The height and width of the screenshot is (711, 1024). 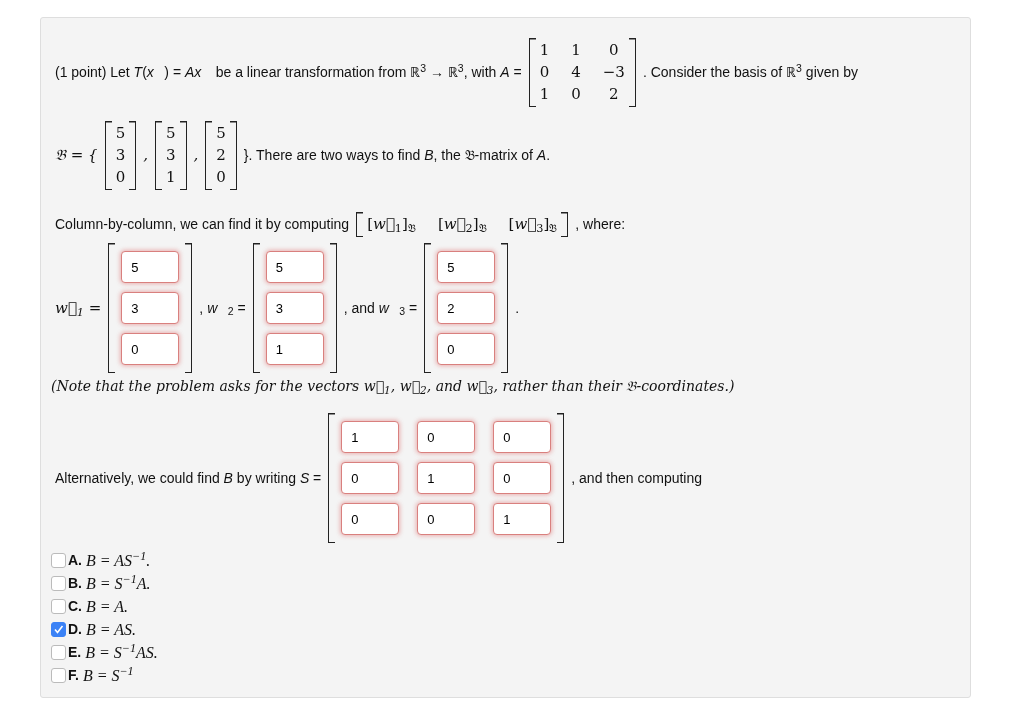 What do you see at coordinates (118, 582) in the screenshot?
I see `choice-formula: B = S$^{−1}$A.` at bounding box center [118, 582].